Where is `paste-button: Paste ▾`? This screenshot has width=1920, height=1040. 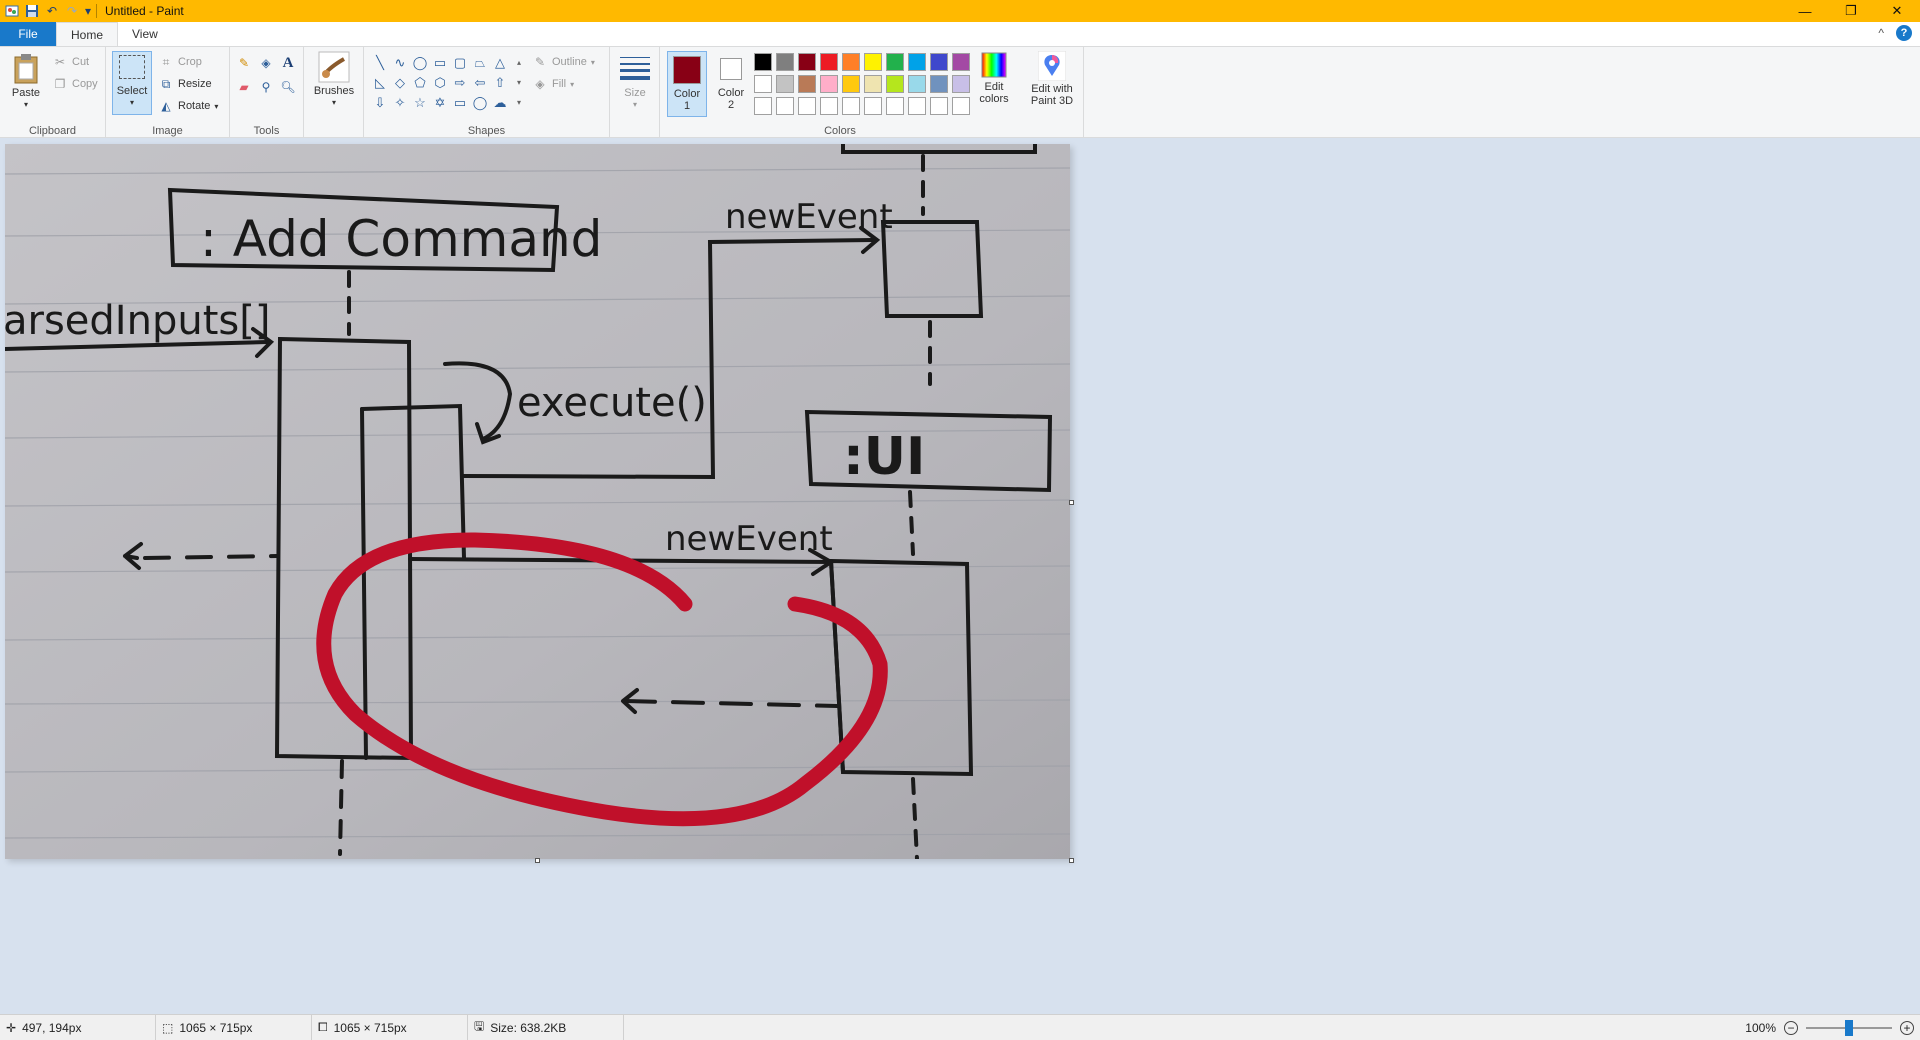
paste-button: Paste ▾ is located at coordinates (26, 82).